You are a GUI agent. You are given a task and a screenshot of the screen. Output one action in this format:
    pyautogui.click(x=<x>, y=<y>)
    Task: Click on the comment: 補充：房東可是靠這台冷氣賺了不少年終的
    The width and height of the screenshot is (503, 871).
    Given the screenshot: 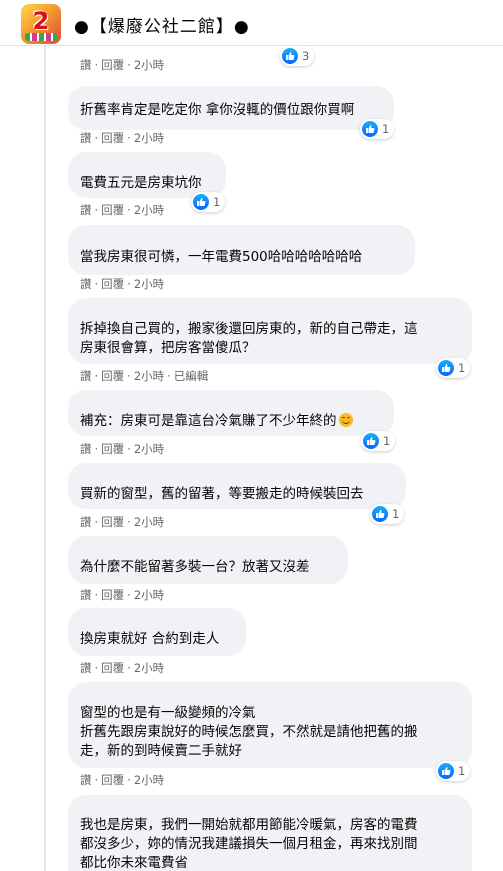 What is the action you would take?
    pyautogui.click(x=231, y=413)
    